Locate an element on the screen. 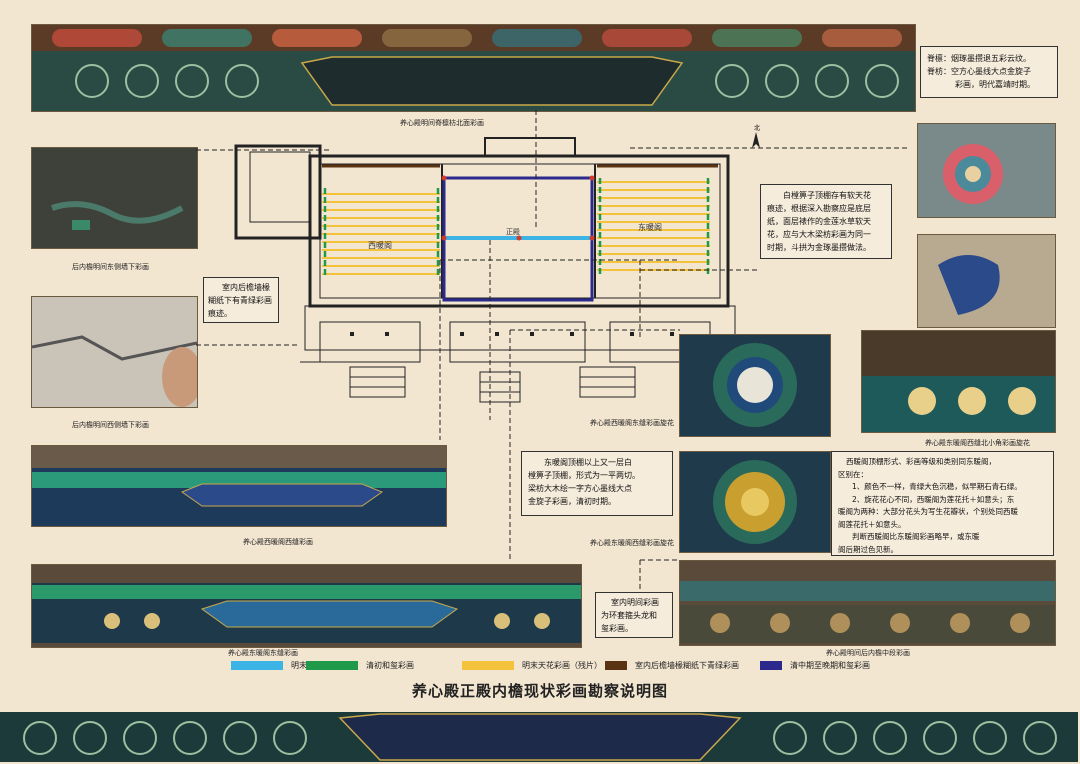 The width and height of the screenshot is (1080, 764). legend-item-5: 清中期至晚期和玺彩画 is located at coordinates (815, 665).